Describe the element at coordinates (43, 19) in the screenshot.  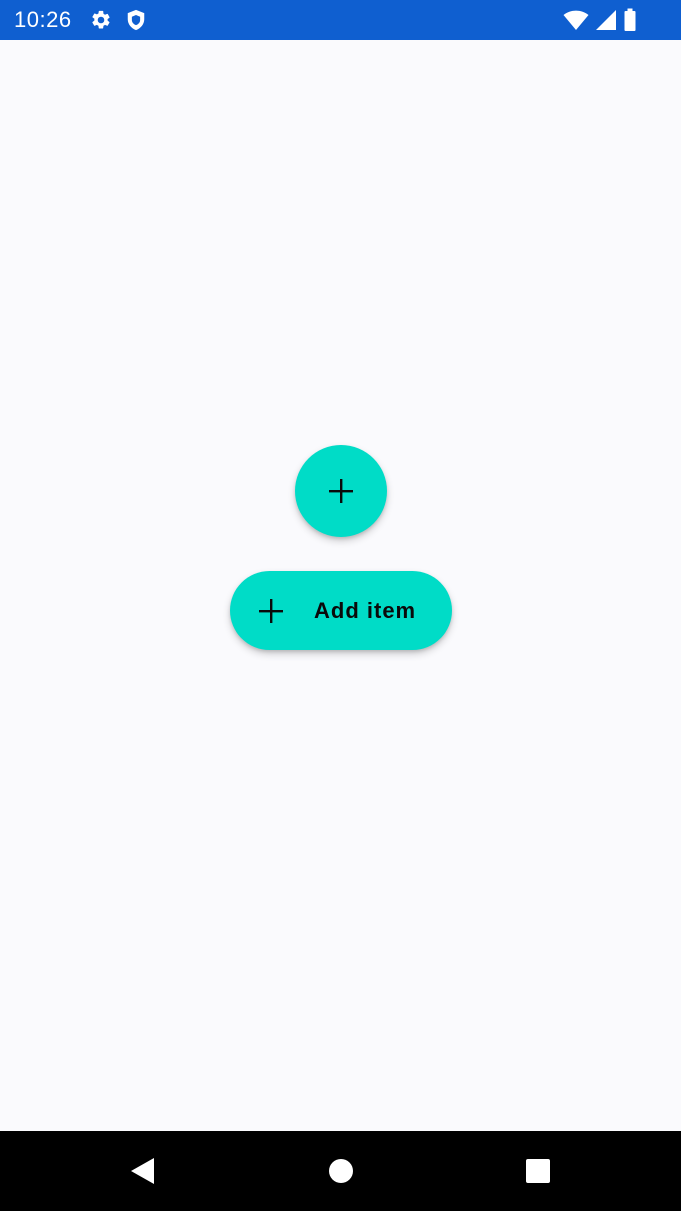
I see `status-time: 10:26` at that location.